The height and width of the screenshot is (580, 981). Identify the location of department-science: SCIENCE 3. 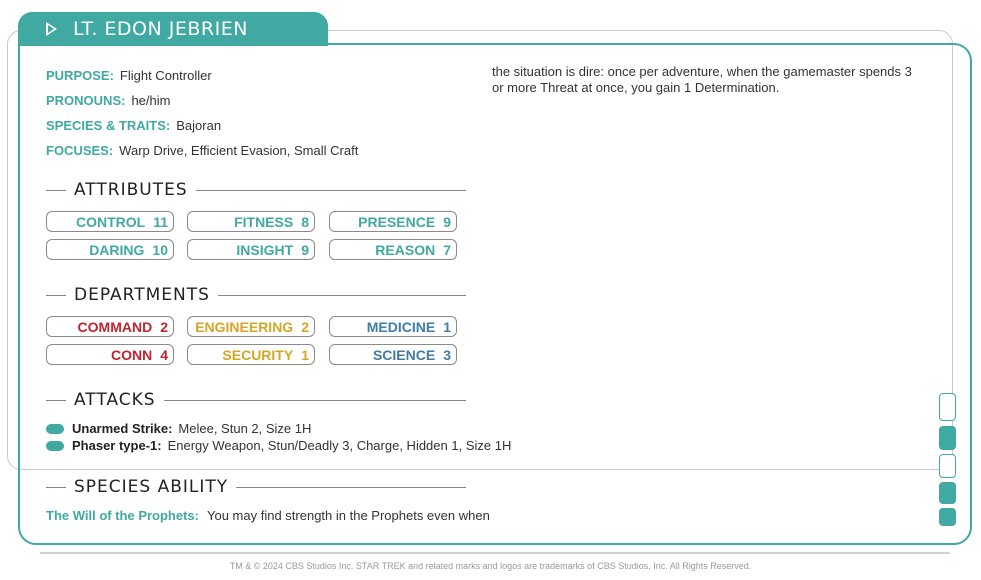
(393, 354).